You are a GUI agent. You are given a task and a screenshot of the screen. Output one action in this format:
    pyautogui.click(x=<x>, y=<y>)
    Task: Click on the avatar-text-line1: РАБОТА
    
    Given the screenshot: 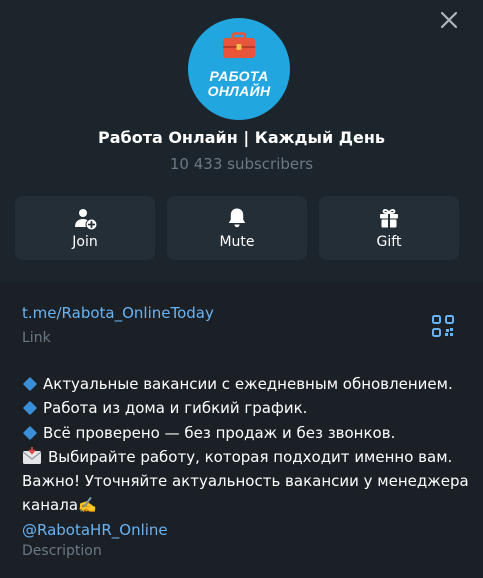 What is the action you would take?
    pyautogui.click(x=239, y=76)
    